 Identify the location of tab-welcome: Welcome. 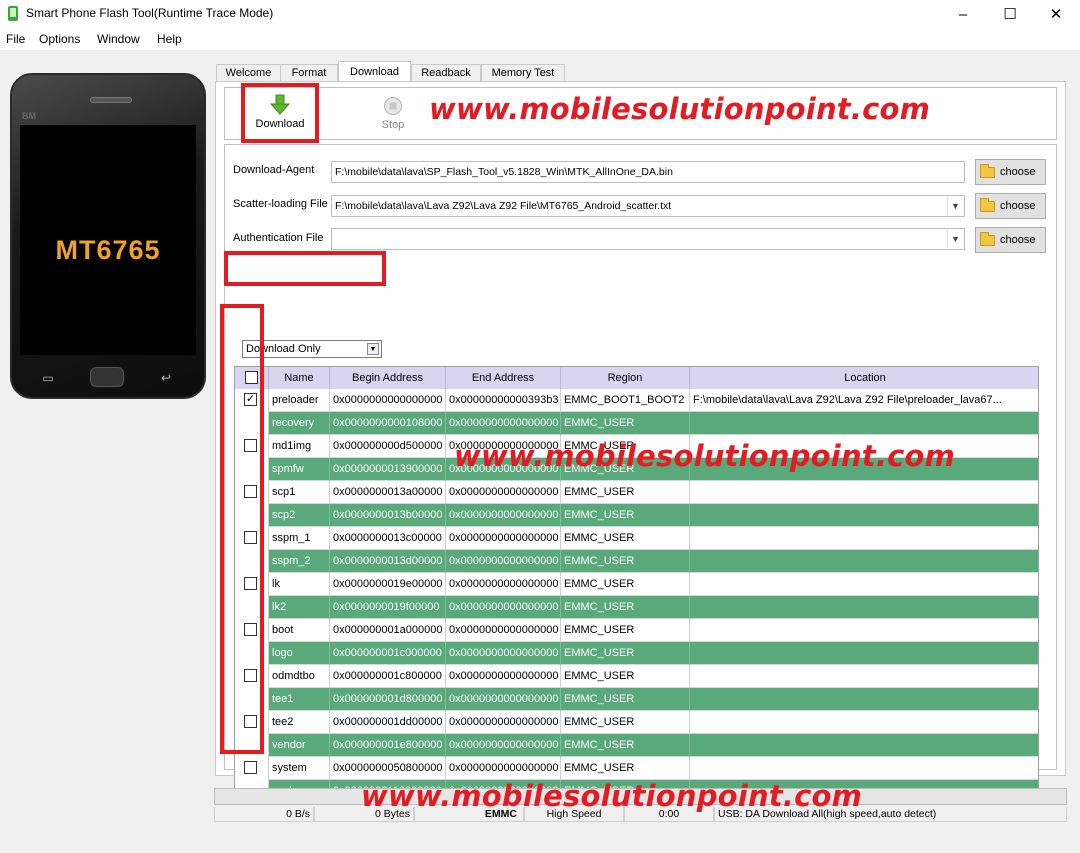
(248, 73).